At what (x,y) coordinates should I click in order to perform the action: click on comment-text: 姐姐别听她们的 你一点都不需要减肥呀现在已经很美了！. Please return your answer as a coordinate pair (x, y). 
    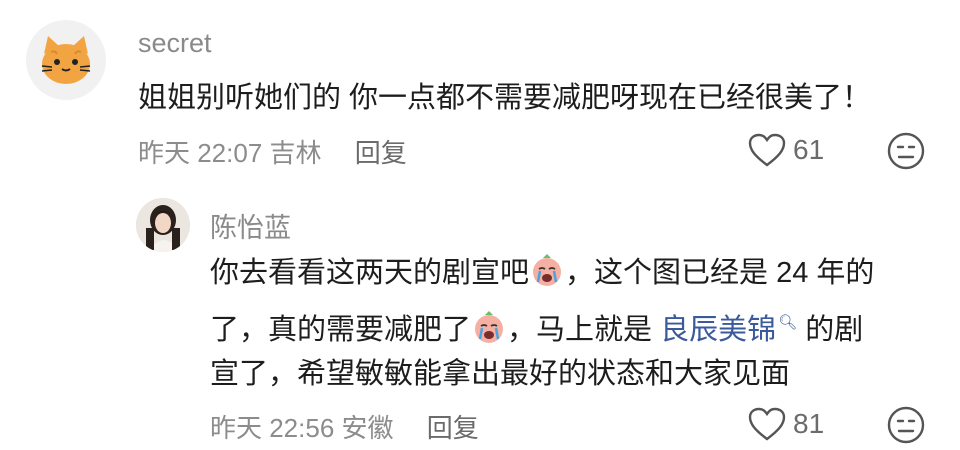
    Looking at the image, I should click on (505, 98).